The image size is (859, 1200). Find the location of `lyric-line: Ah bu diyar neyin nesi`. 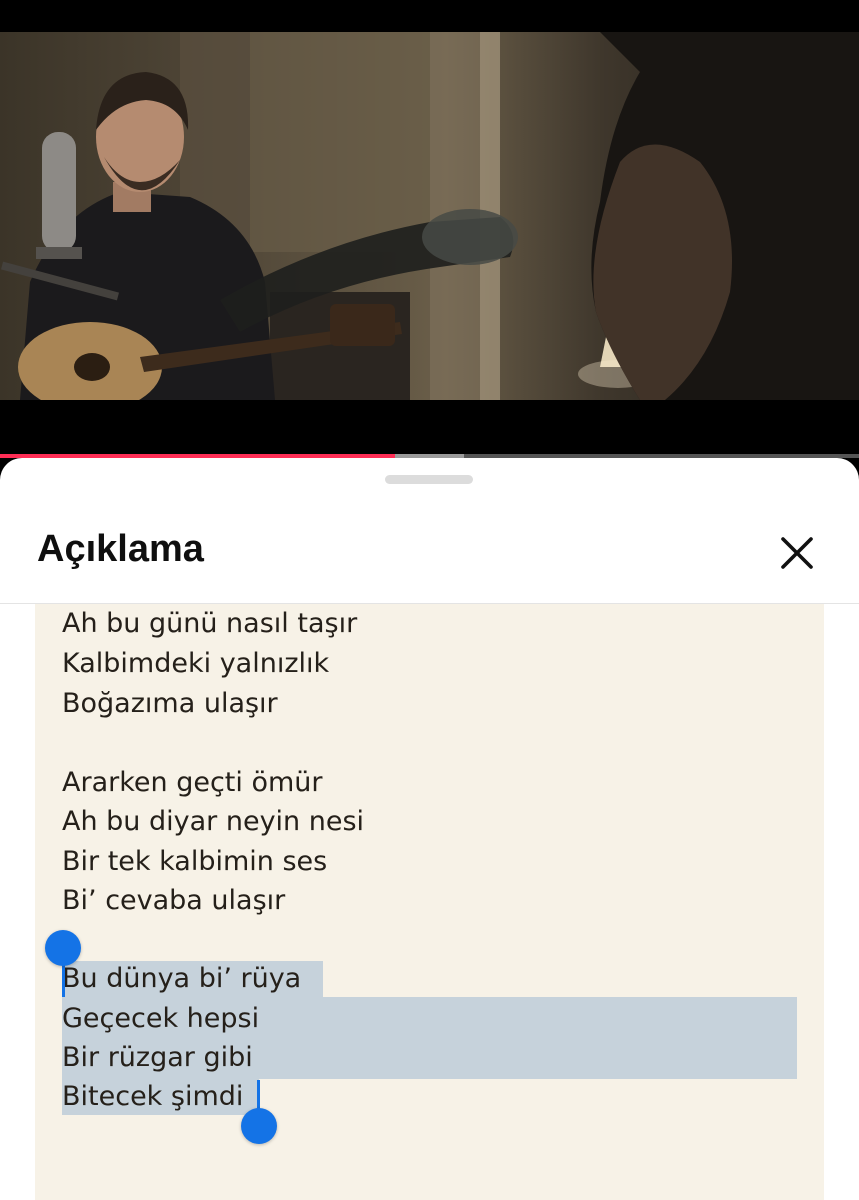

lyric-line: Ah bu diyar neyin nesi is located at coordinates (213, 821).